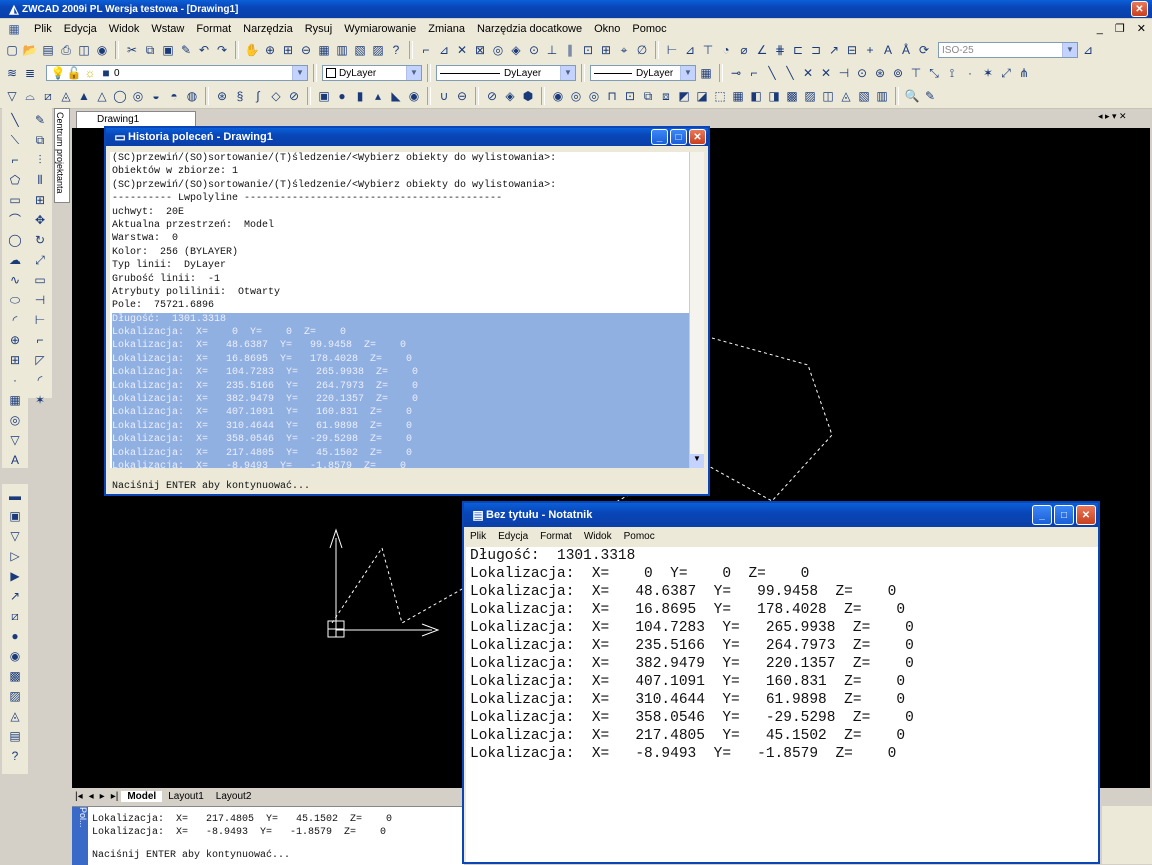 The image size is (1152, 865). Describe the element at coordinates (516, 50) in the screenshot. I see `snap-quadrant-icon: ◈` at that location.